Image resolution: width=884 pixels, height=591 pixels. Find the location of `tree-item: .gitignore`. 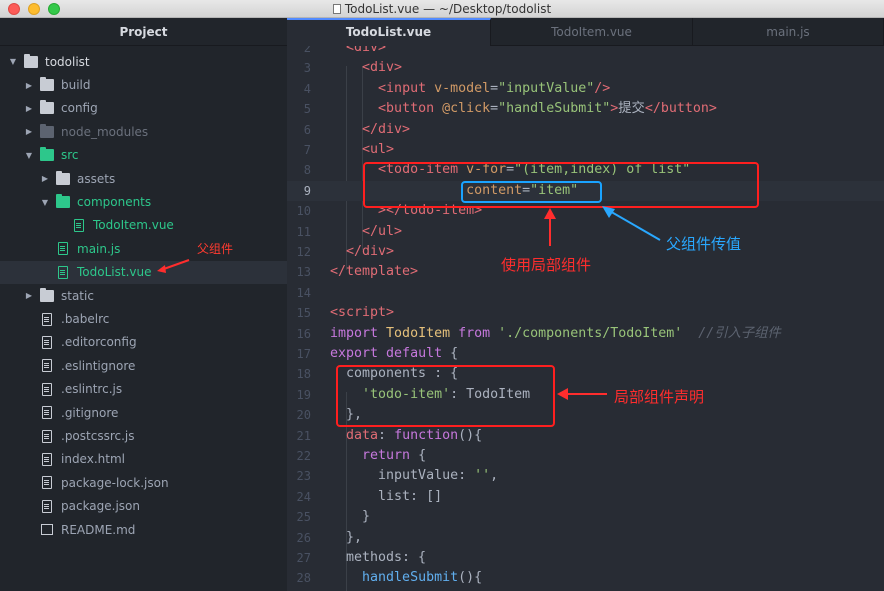

tree-item: .gitignore is located at coordinates (143, 412).